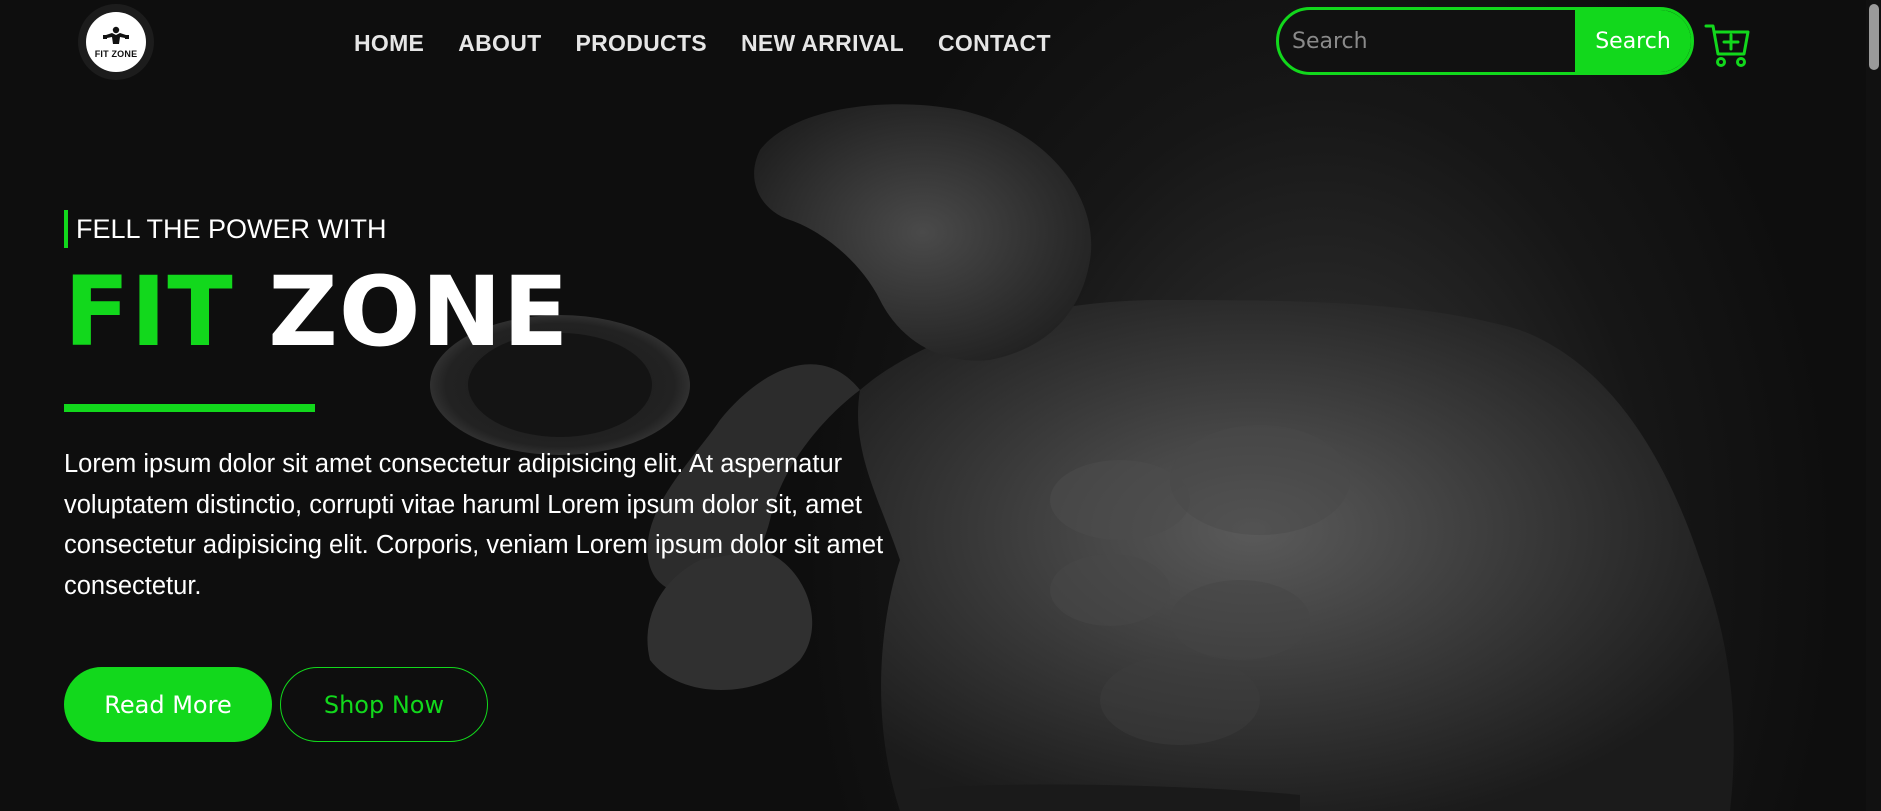 This screenshot has width=1881, height=811. Describe the element at coordinates (640, 43) in the screenshot. I see `nav-item-products: PRODUCTS` at that location.